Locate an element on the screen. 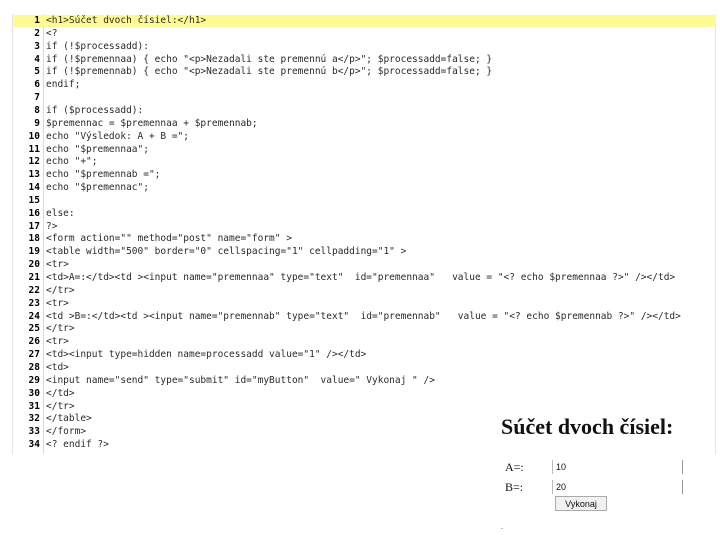 Image resolution: width=720 pixels, height=540 pixels. line-number: 19 is located at coordinates (34, 252).